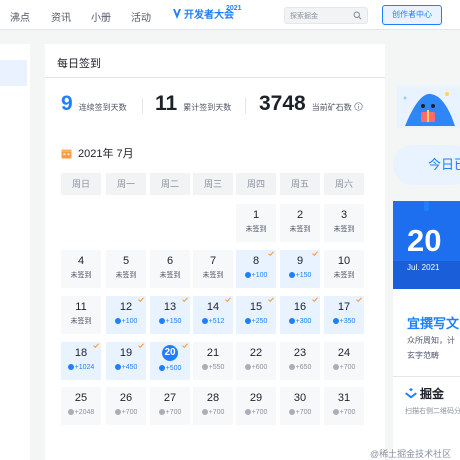  What do you see at coordinates (81, 261) in the screenshot?
I see `day-number: 4` at bounding box center [81, 261].